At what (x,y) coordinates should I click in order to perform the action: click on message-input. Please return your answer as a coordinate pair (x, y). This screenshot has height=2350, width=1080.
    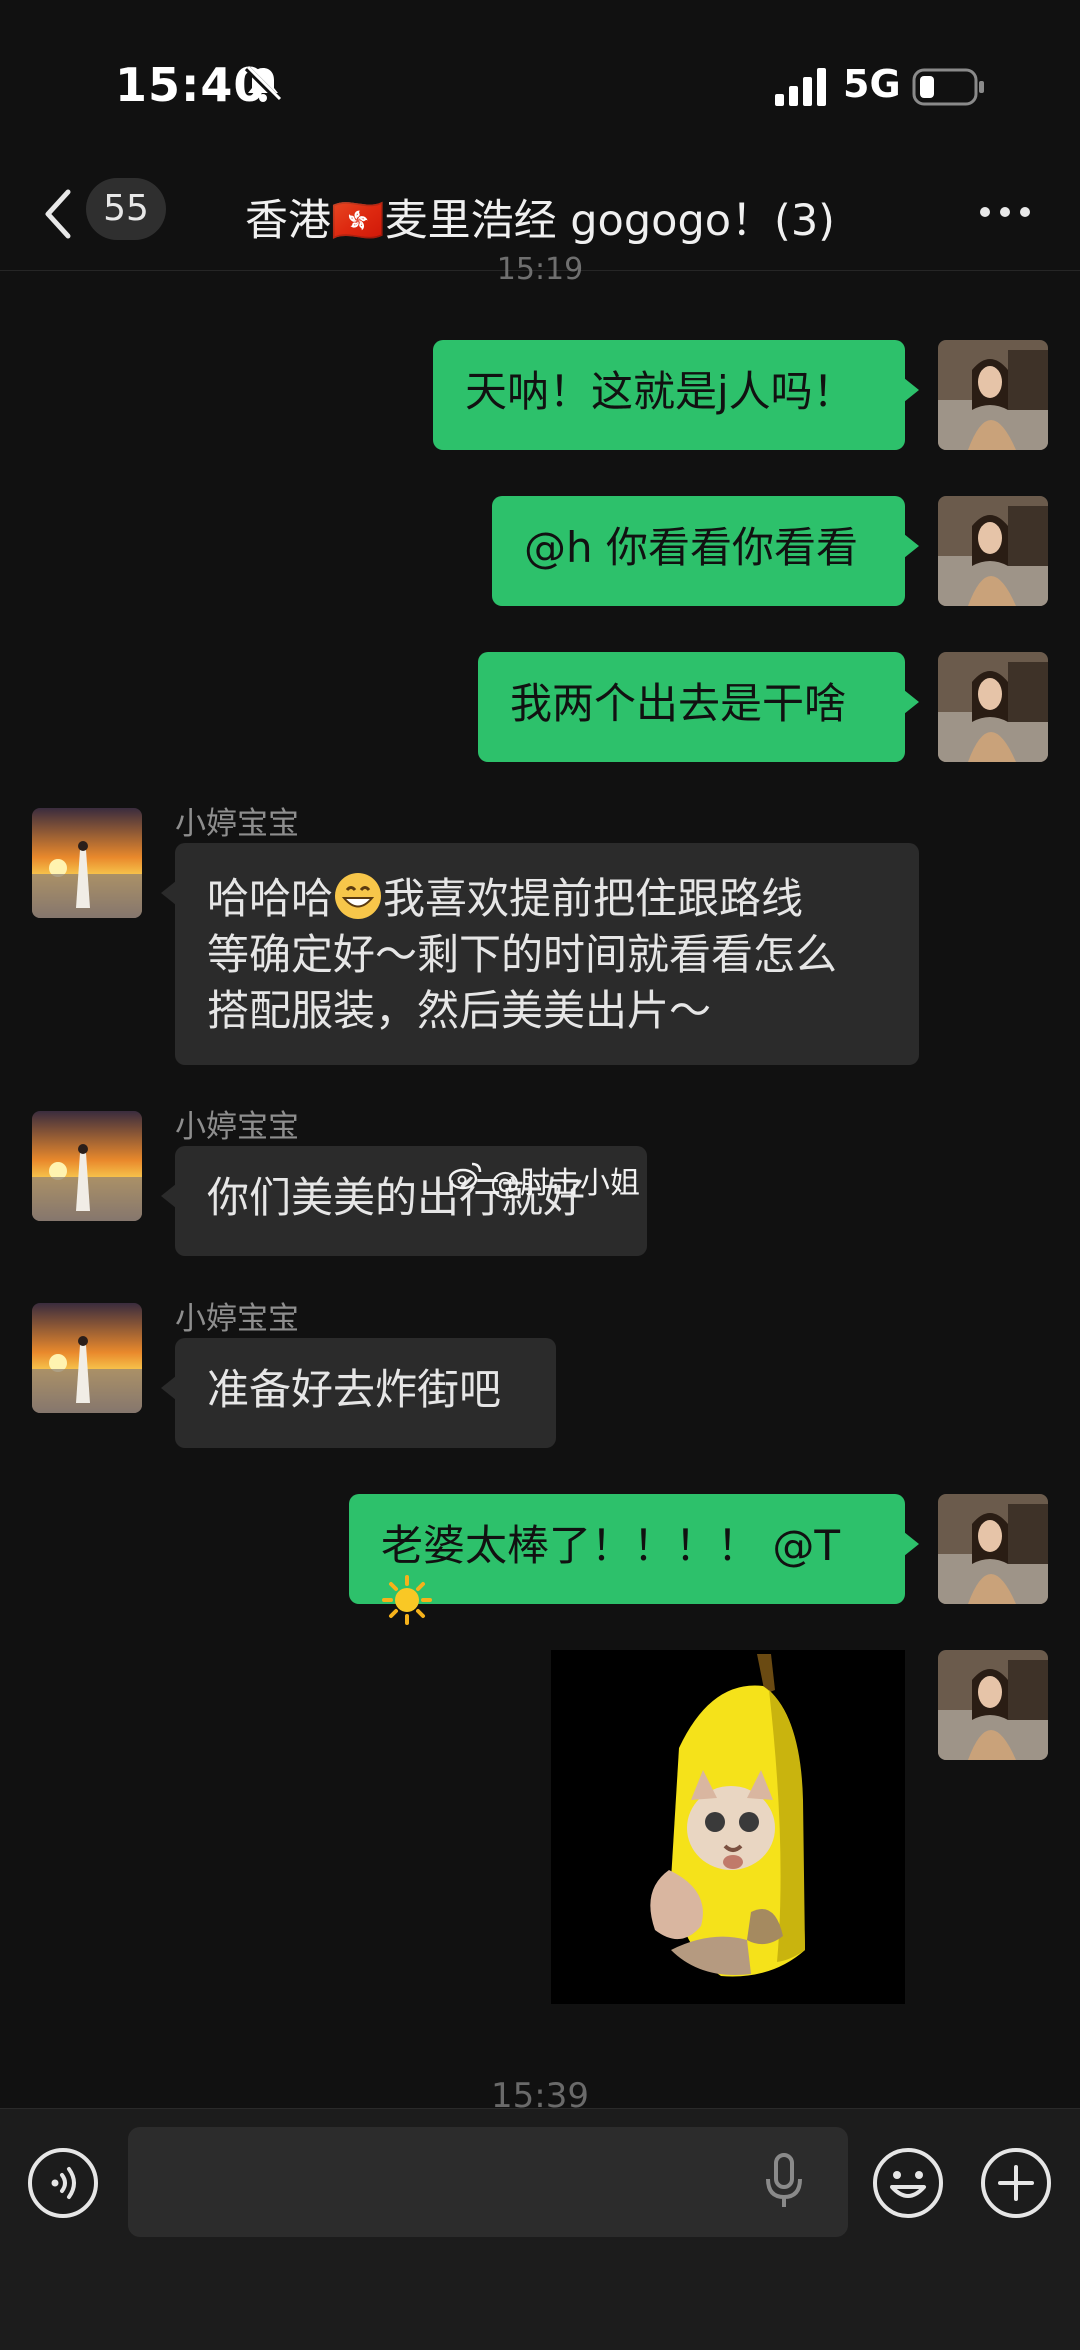
    Looking at the image, I should click on (488, 2182).